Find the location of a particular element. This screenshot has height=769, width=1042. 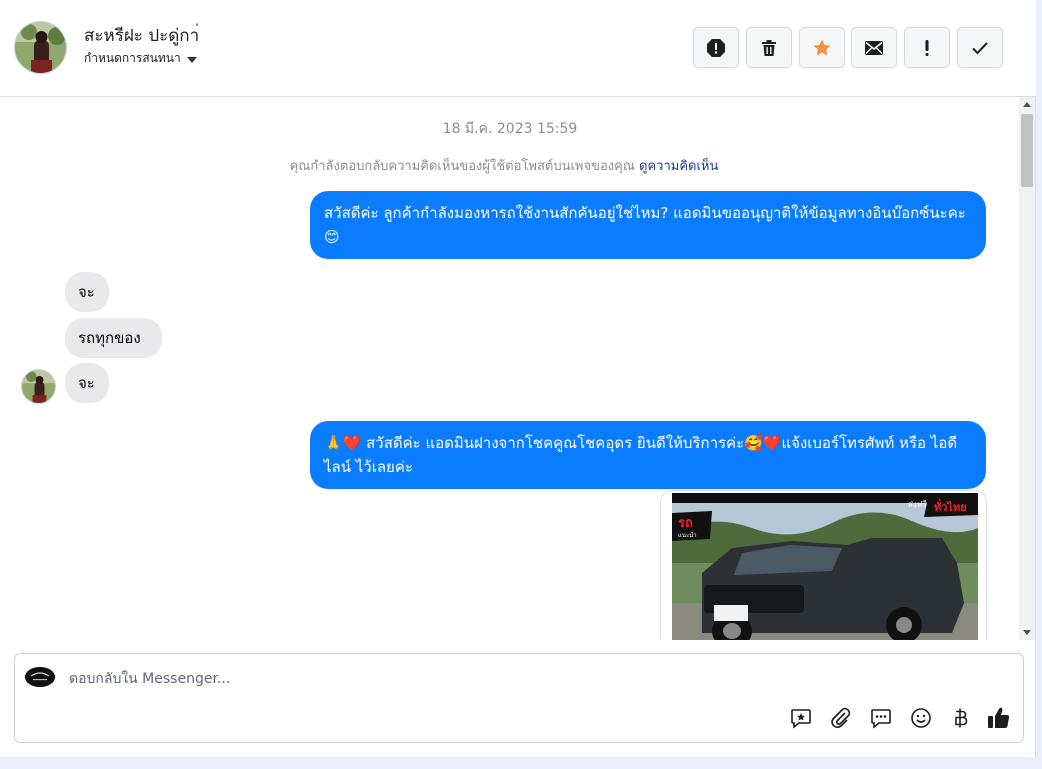

star-button is located at coordinates (822, 47).